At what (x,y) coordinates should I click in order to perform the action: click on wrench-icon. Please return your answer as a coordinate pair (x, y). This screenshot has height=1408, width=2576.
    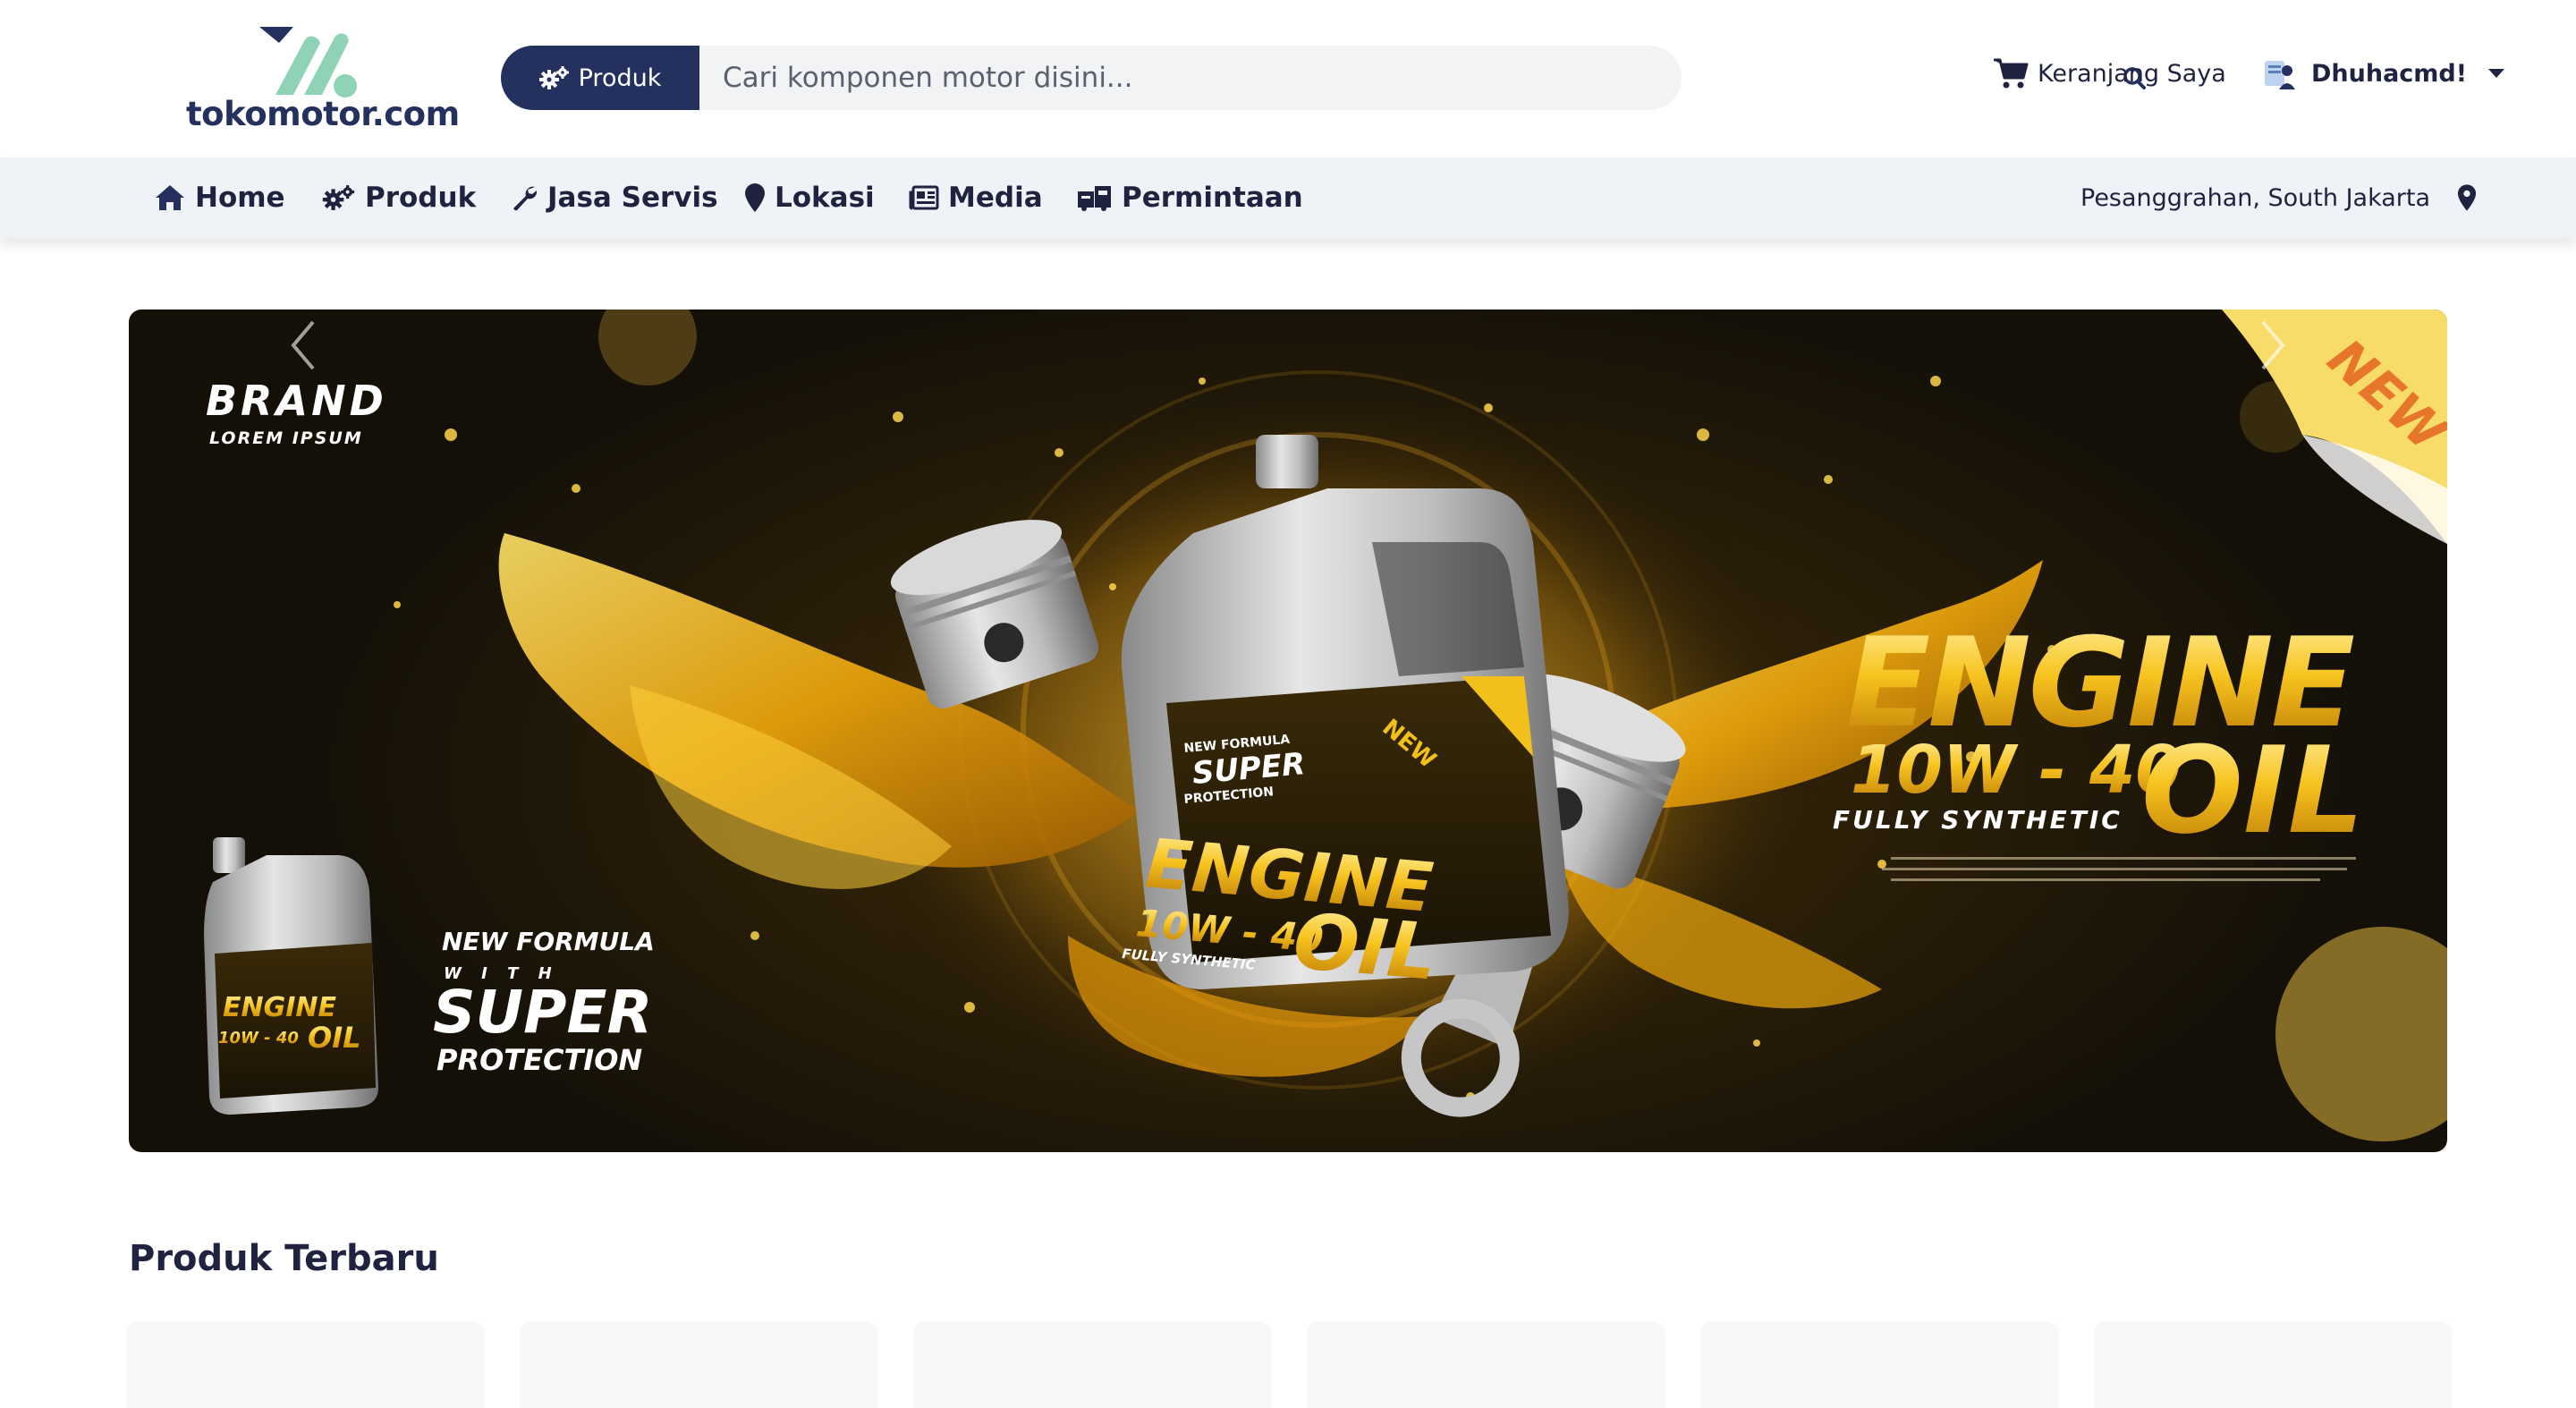
    Looking at the image, I should click on (525, 198).